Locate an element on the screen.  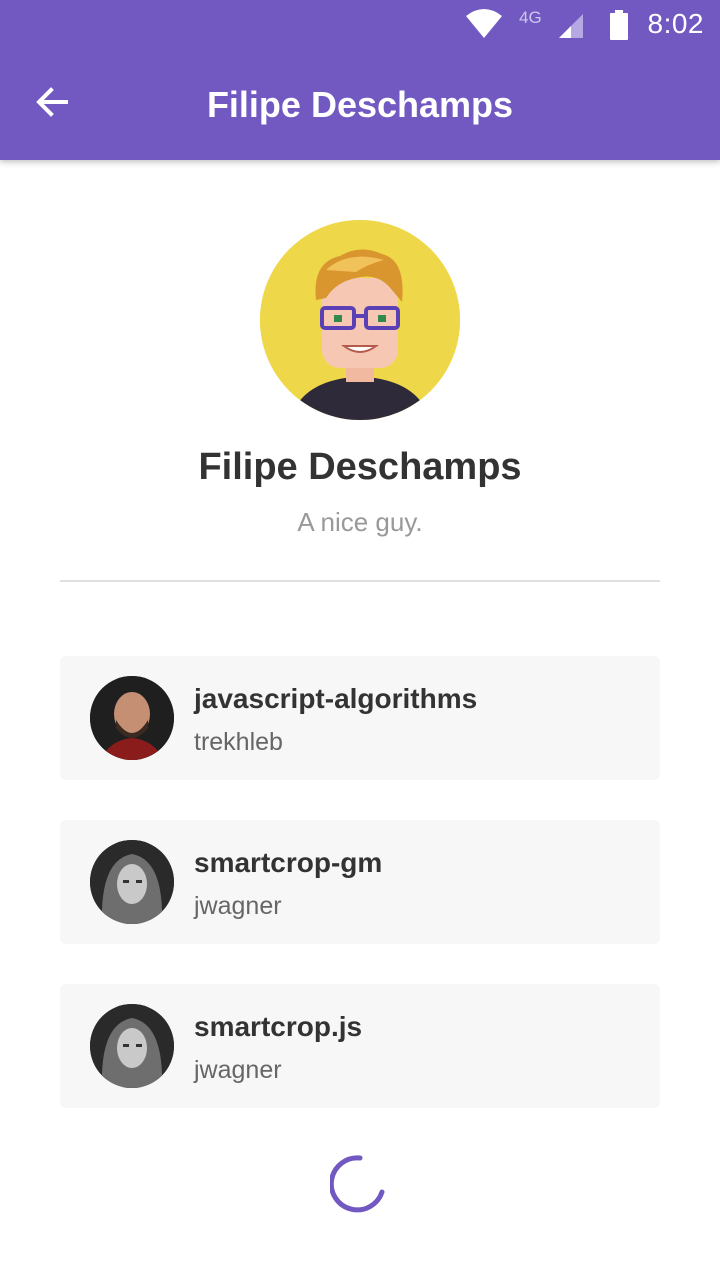
wifi-icon is located at coordinates (484, 26).